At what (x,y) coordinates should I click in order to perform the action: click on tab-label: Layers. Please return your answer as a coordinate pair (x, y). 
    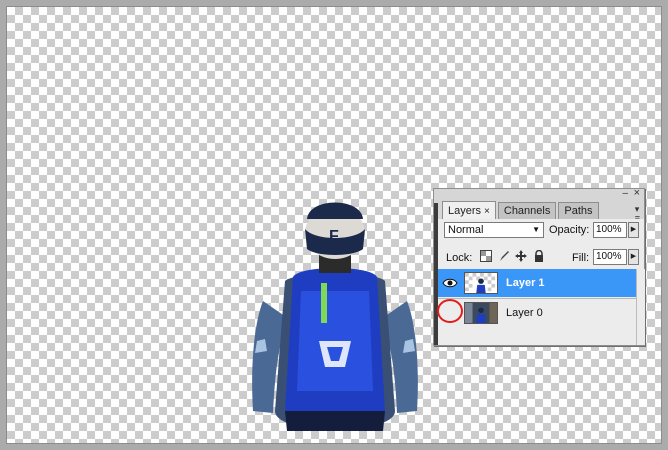
    Looking at the image, I should click on (465, 211).